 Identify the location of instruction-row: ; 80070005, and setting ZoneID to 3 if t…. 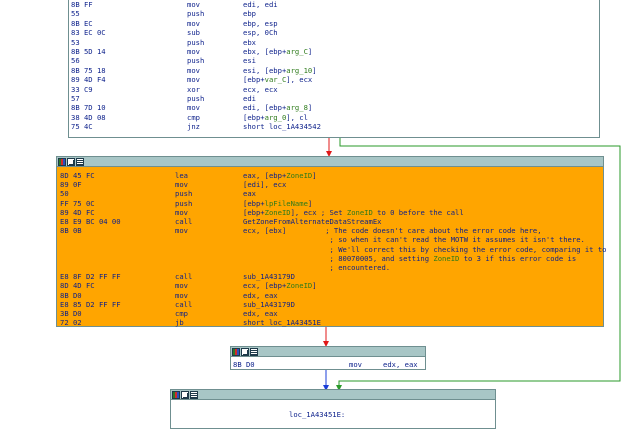
(330, 258).